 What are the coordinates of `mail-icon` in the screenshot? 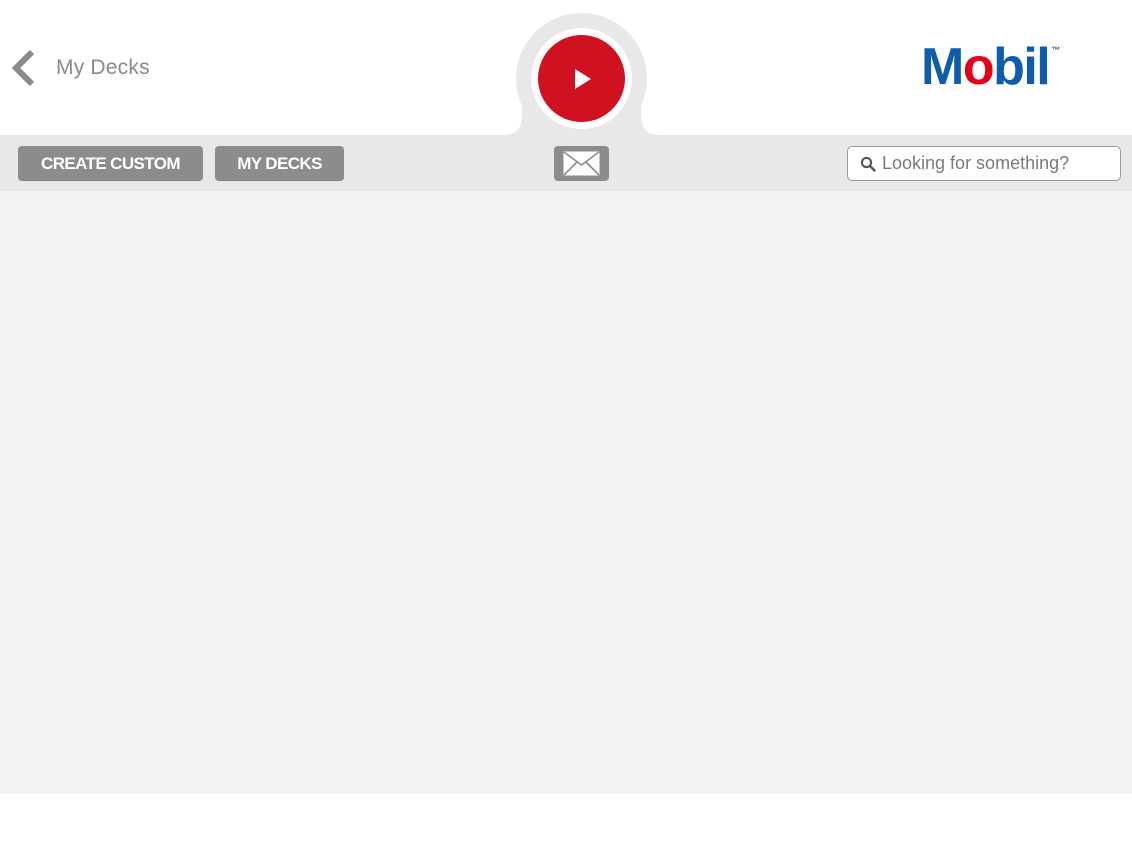 It's located at (581, 163).